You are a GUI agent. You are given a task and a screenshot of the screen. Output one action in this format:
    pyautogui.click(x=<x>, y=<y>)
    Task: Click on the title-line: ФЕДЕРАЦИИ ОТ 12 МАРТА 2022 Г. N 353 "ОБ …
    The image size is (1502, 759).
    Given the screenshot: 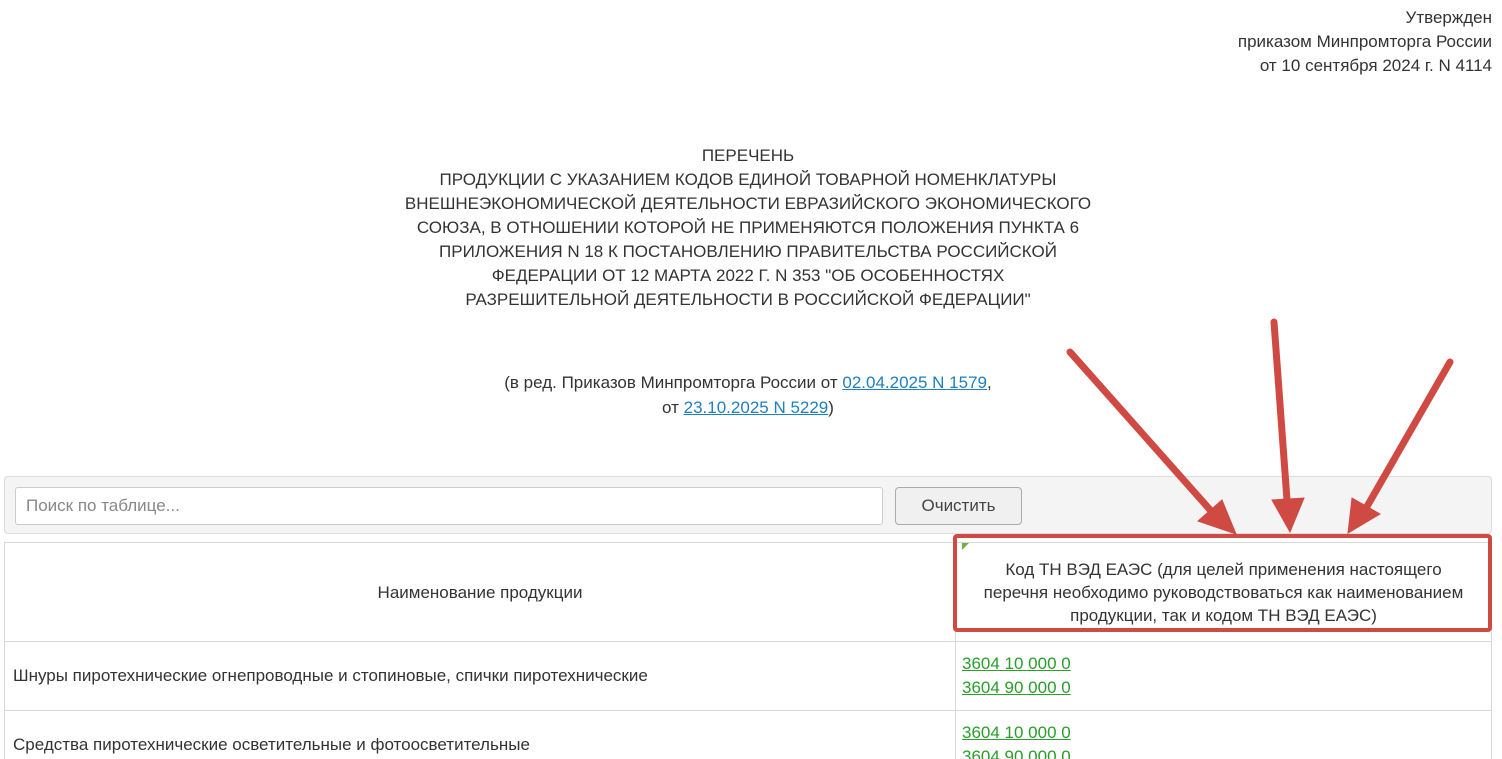 What is the action you would take?
    pyautogui.click(x=748, y=275)
    